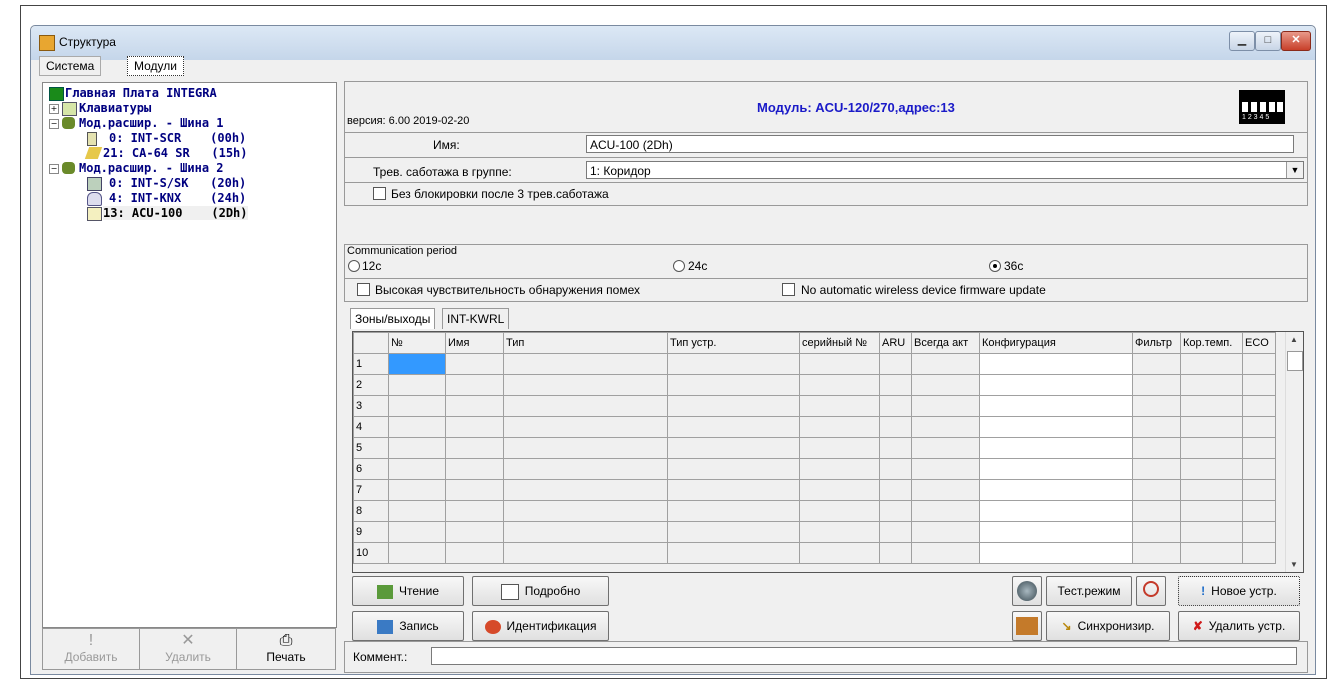 Image resolution: width=1333 pixels, height=679 pixels. I want to click on close-button: ✕, so click(1296, 41).